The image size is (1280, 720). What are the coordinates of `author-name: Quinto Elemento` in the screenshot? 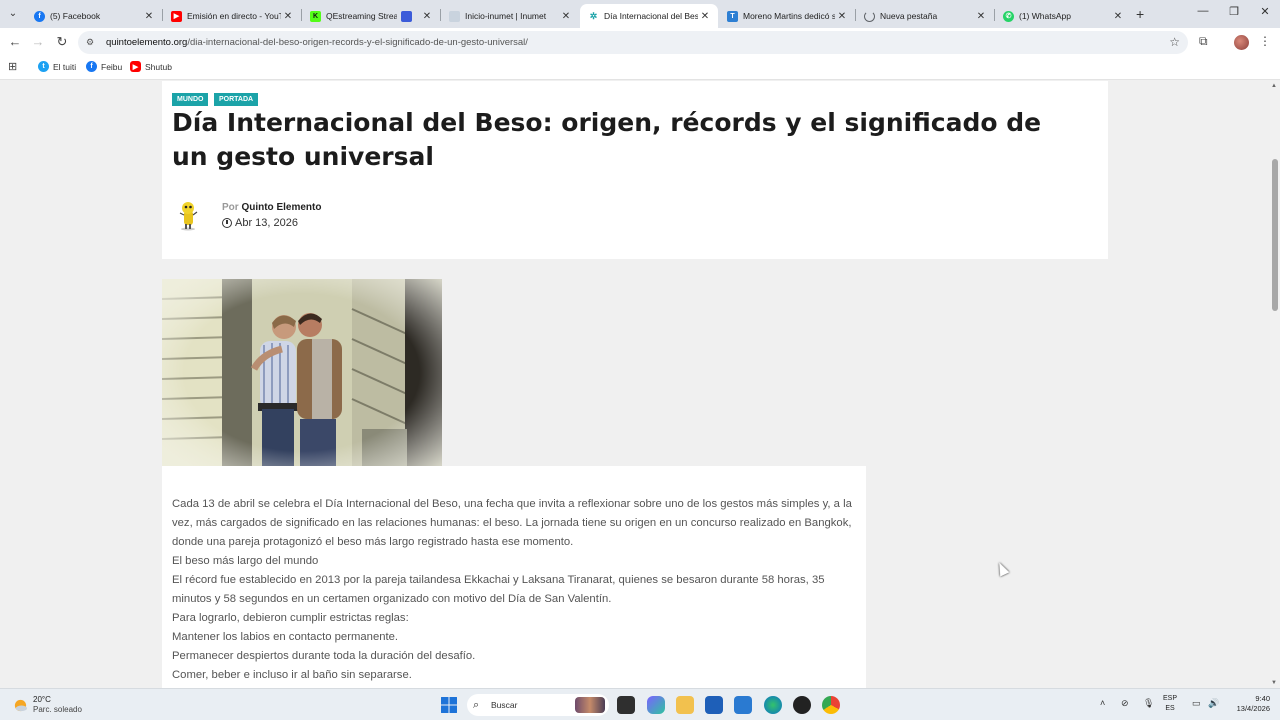 It's located at (281, 207).